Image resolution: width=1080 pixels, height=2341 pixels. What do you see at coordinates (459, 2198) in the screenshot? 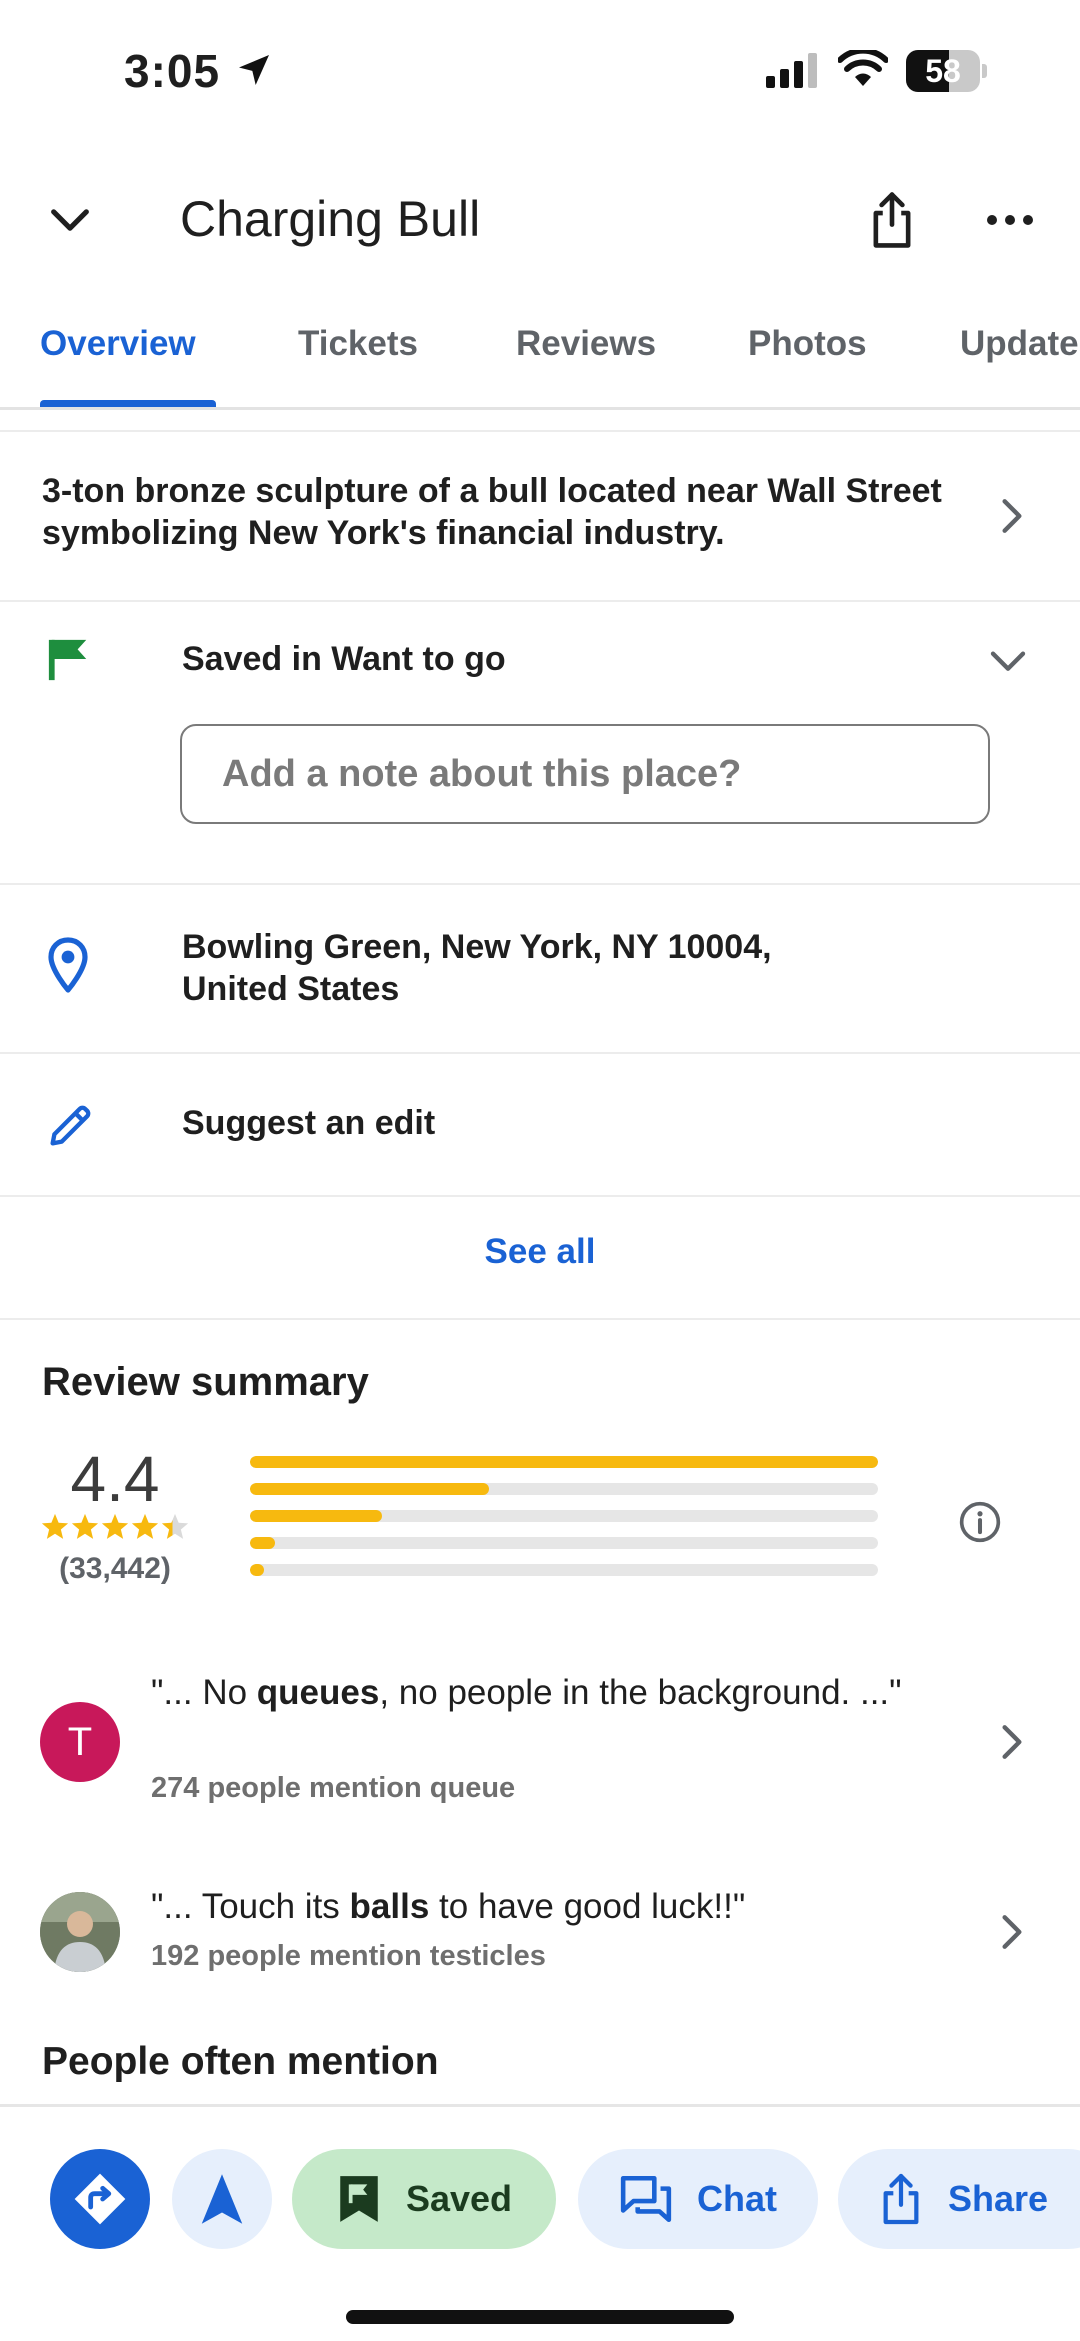
I see `saved-button-label: Saved` at bounding box center [459, 2198].